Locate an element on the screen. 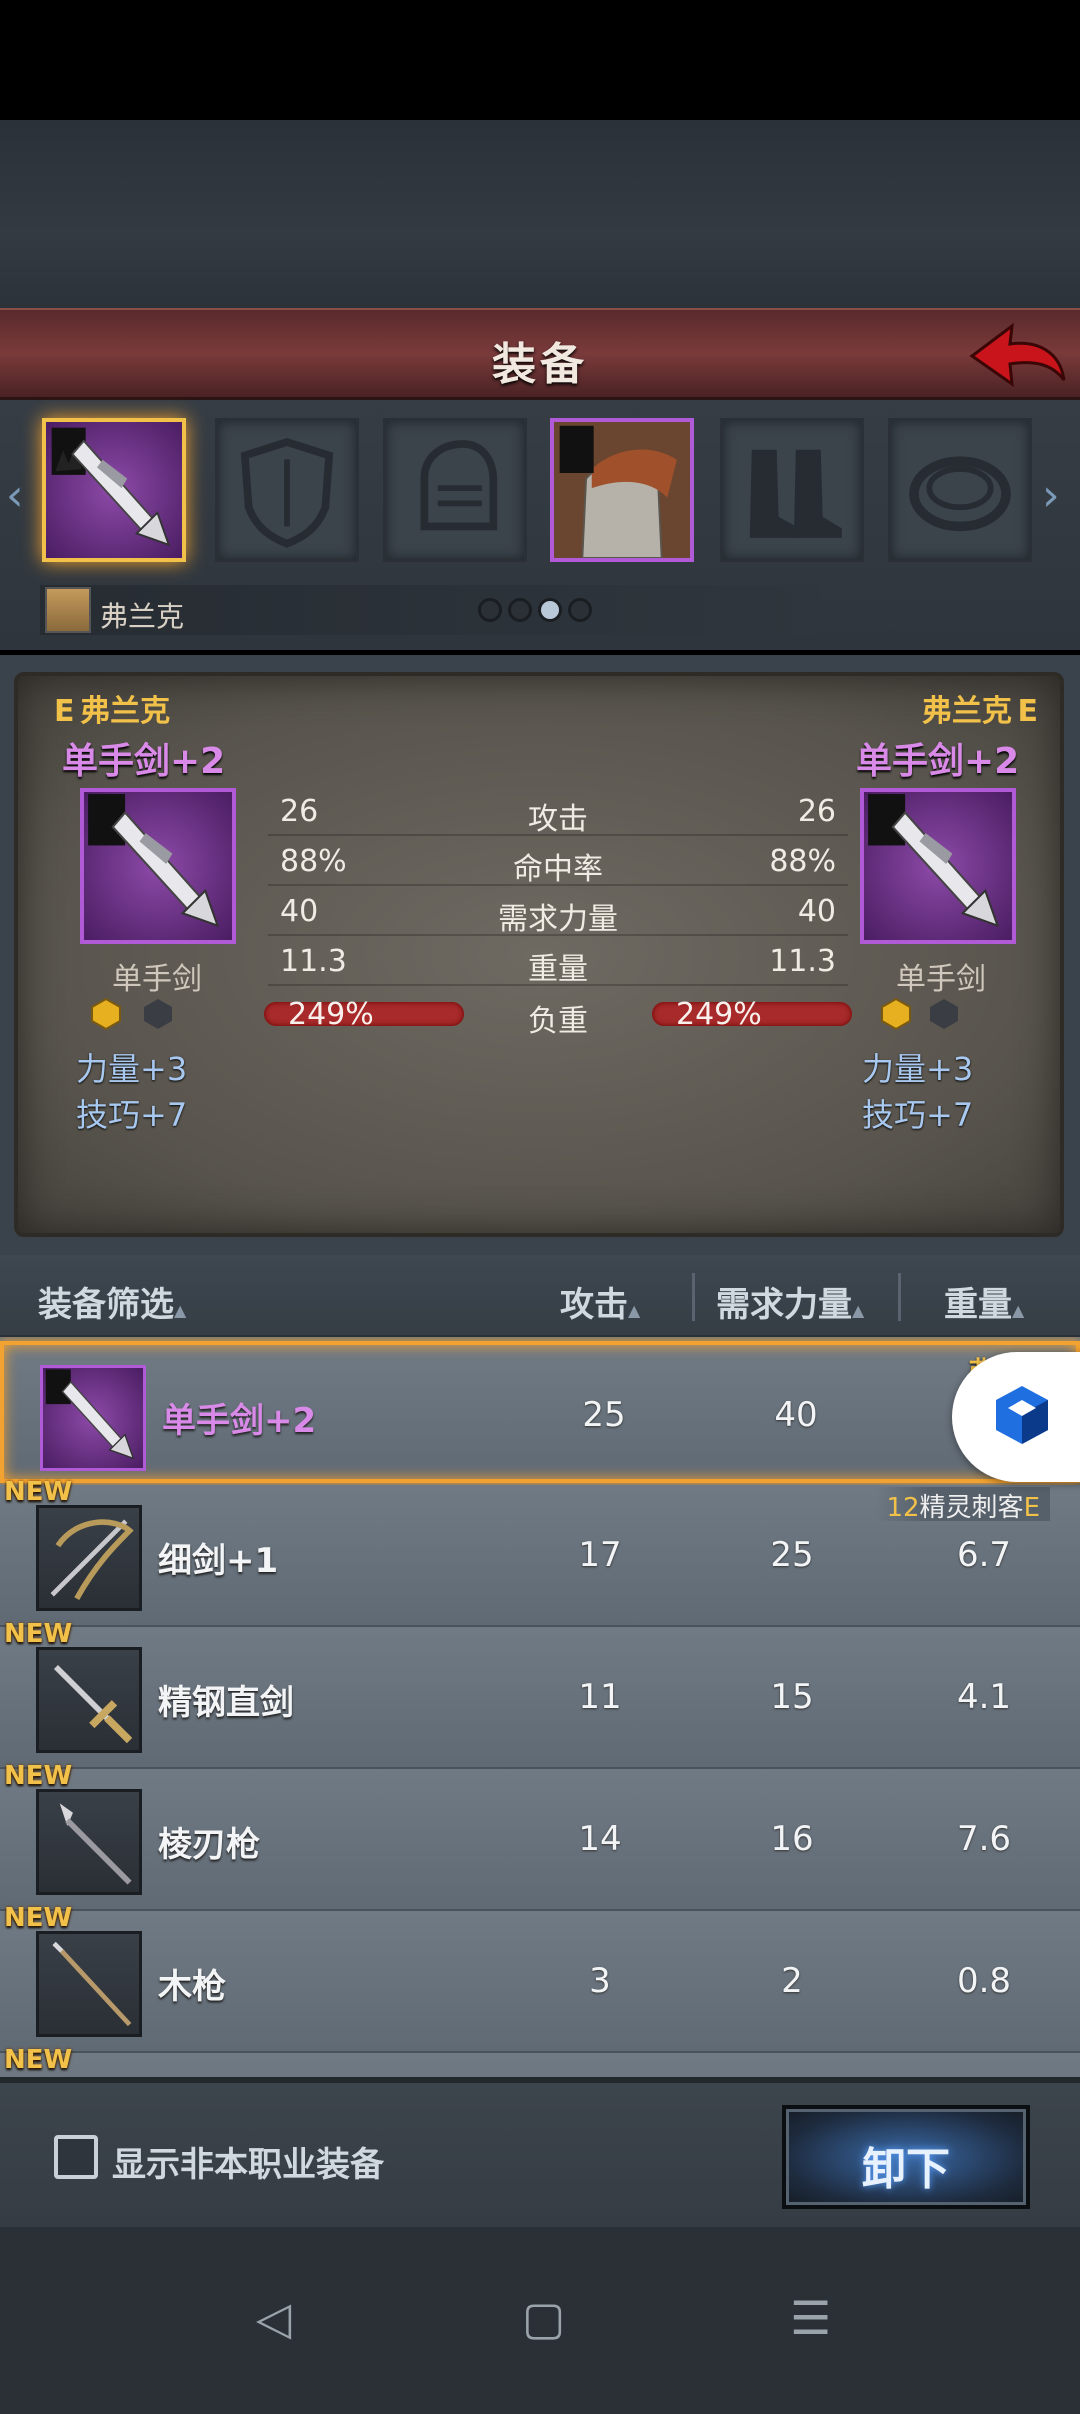 The width and height of the screenshot is (1080, 2414). sort-weight-button: 重量▲ is located at coordinates (984, 1301).